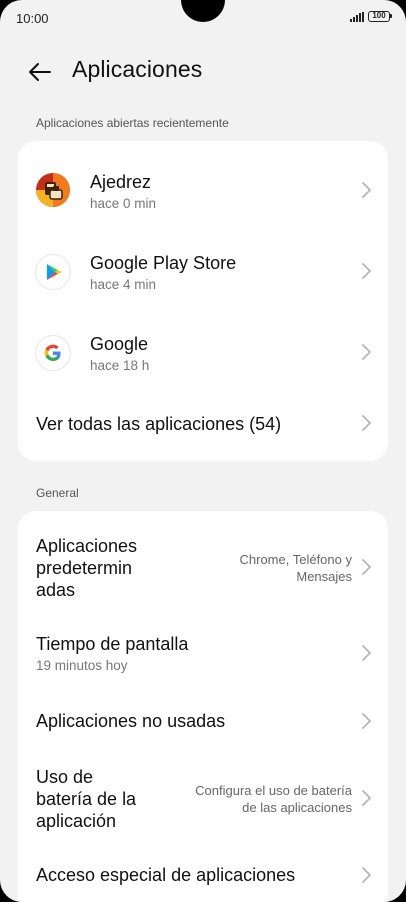 This screenshot has height=902, width=406. I want to click on google-icon, so click(53, 353).